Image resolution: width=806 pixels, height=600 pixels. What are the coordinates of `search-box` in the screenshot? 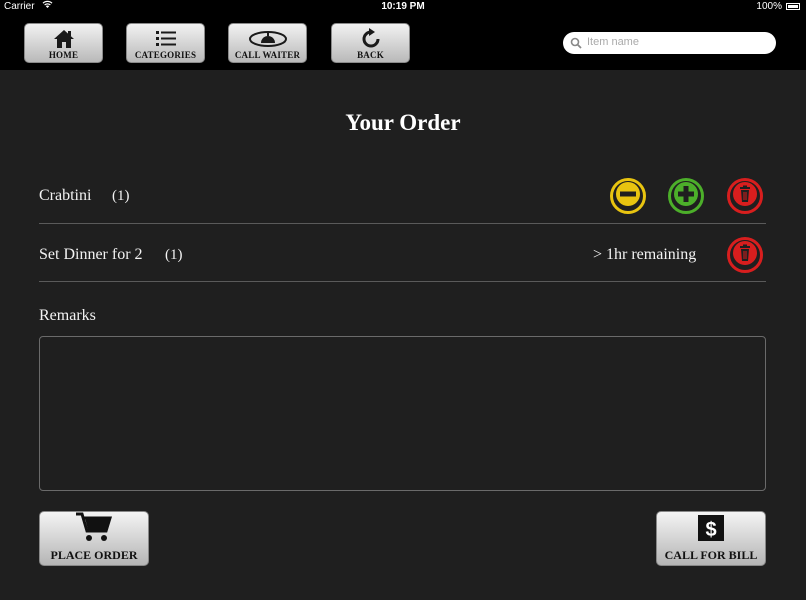 It's located at (669, 43).